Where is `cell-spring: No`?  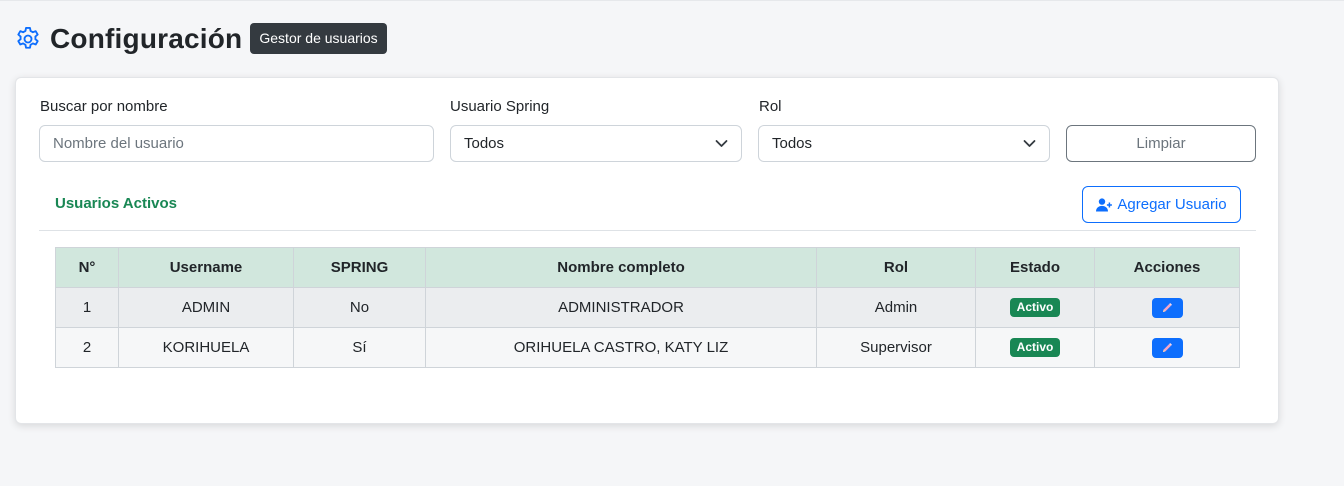 cell-spring: No is located at coordinates (359, 307).